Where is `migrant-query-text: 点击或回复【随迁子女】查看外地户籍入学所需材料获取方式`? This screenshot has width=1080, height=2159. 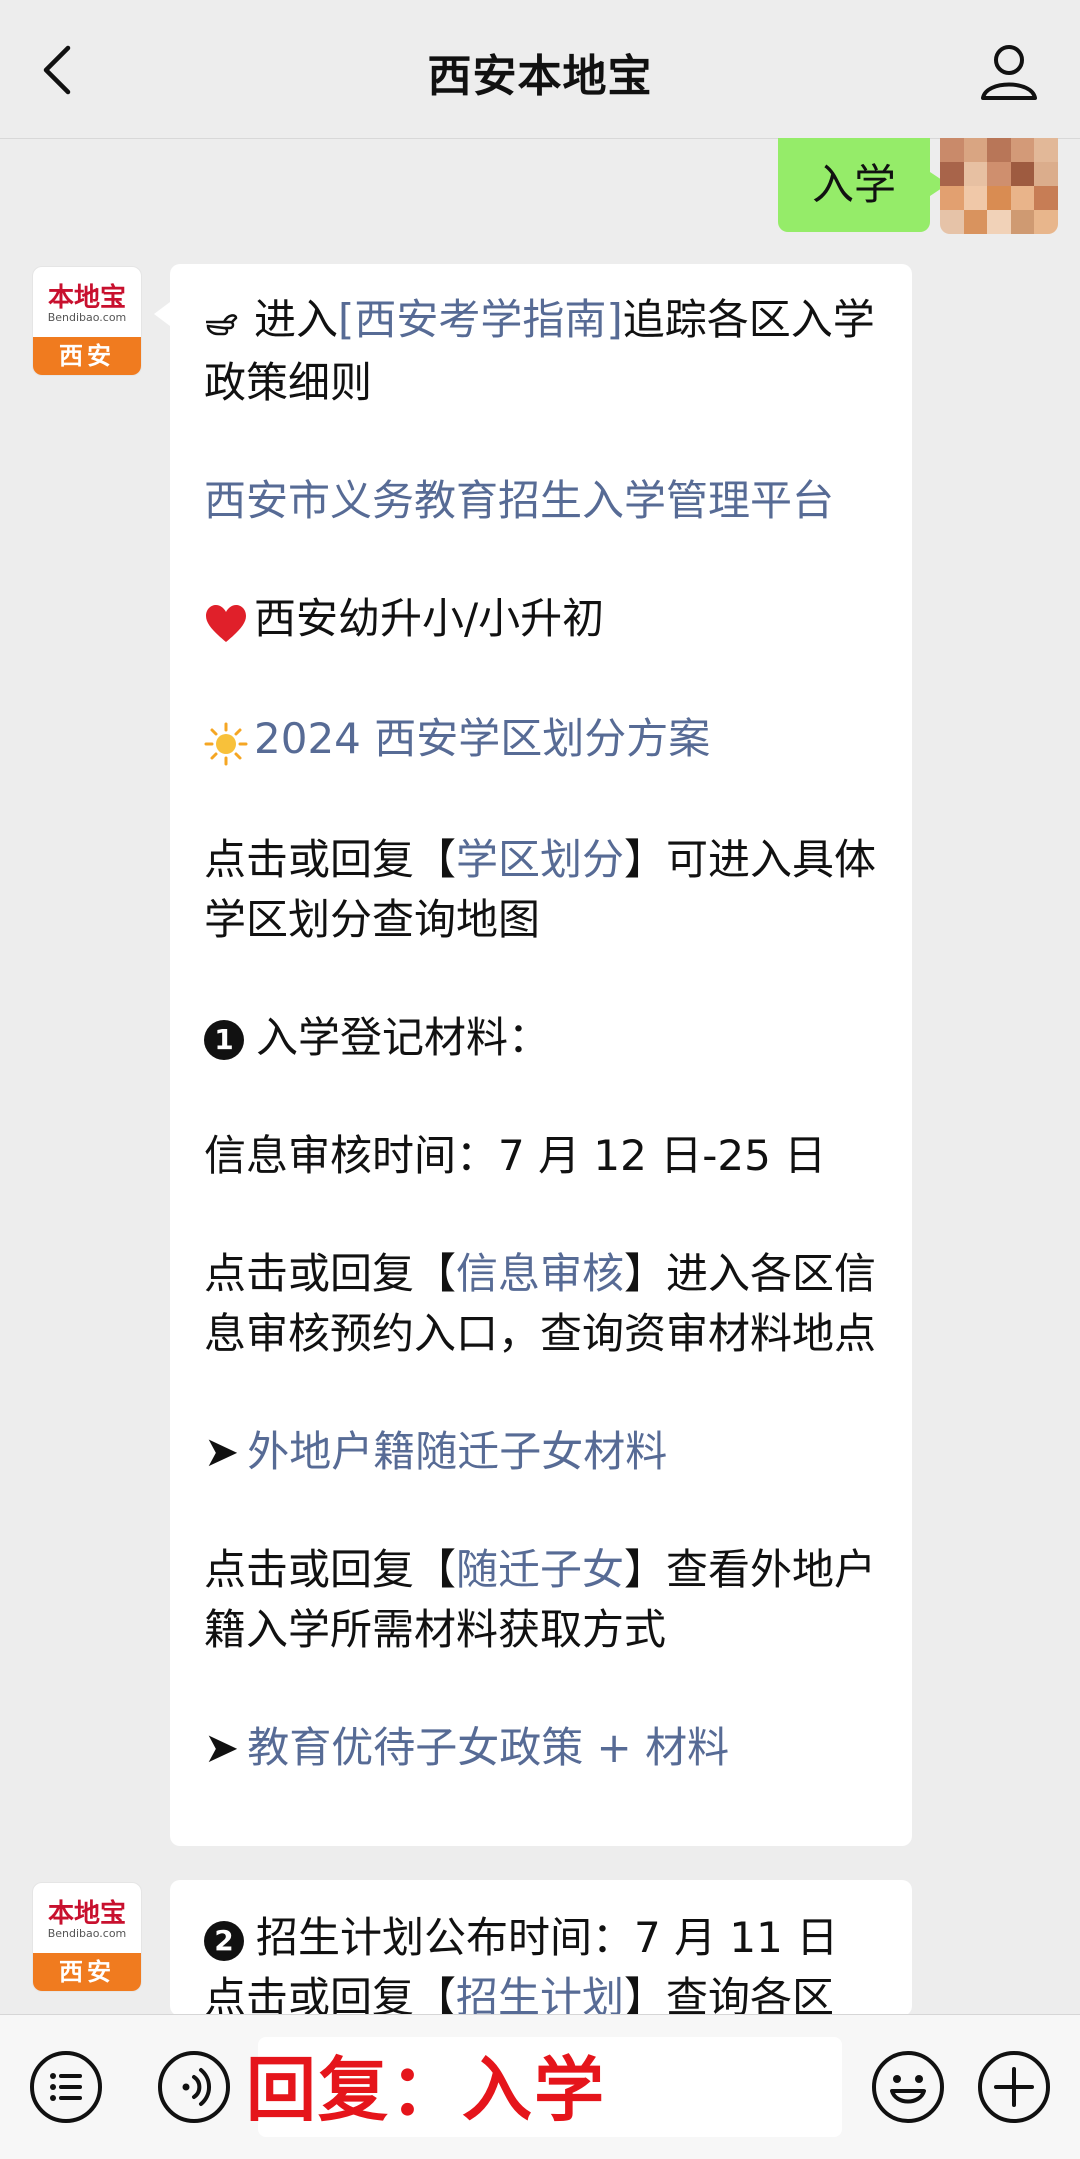 migrant-query-text: 点击或回复【随迁子女】查看外地户籍入学所需材料获取方式 is located at coordinates (540, 1599).